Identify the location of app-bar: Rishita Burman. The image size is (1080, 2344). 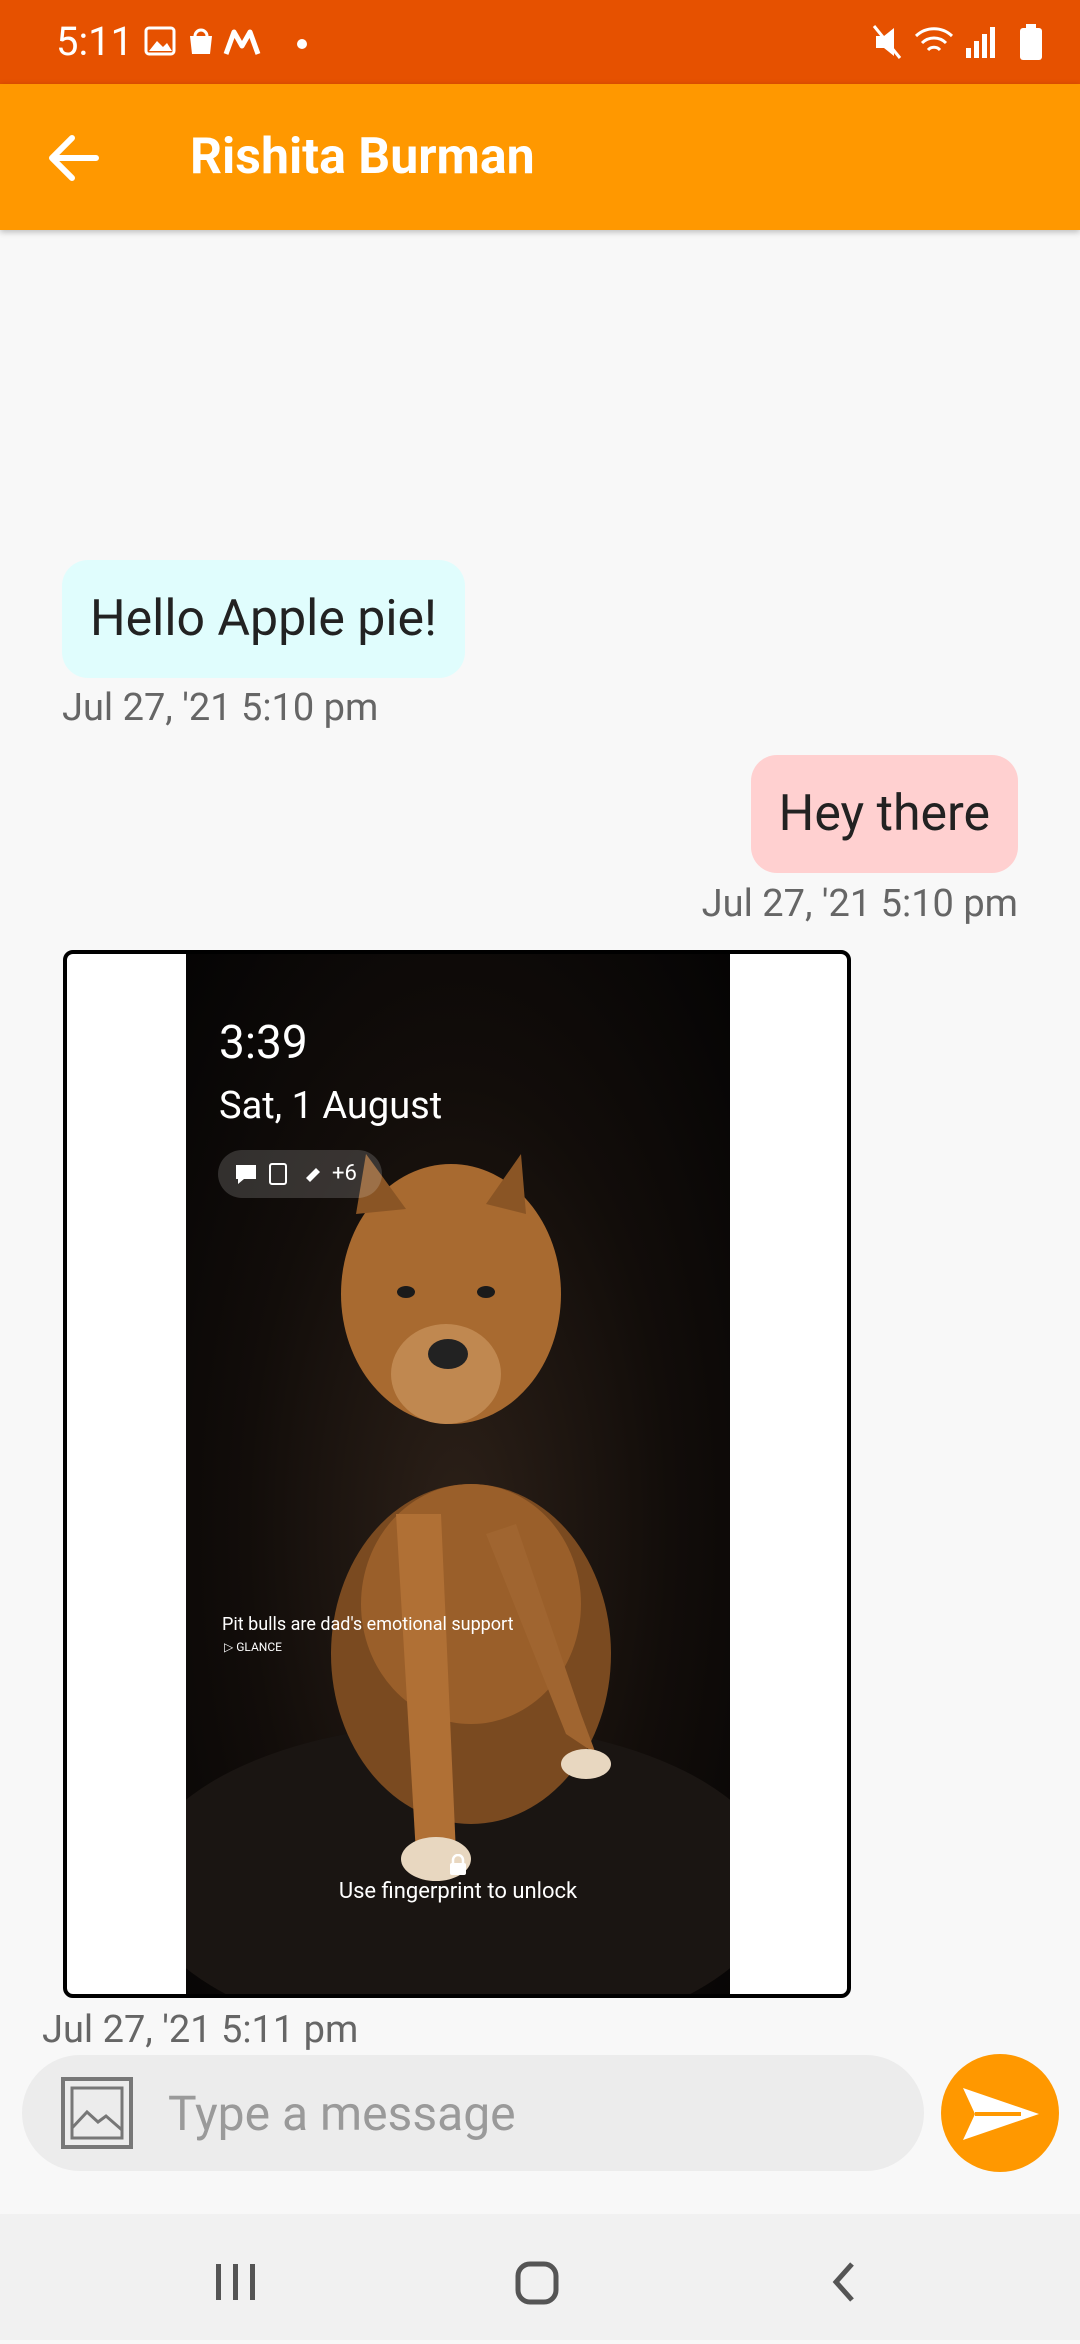
(540, 157).